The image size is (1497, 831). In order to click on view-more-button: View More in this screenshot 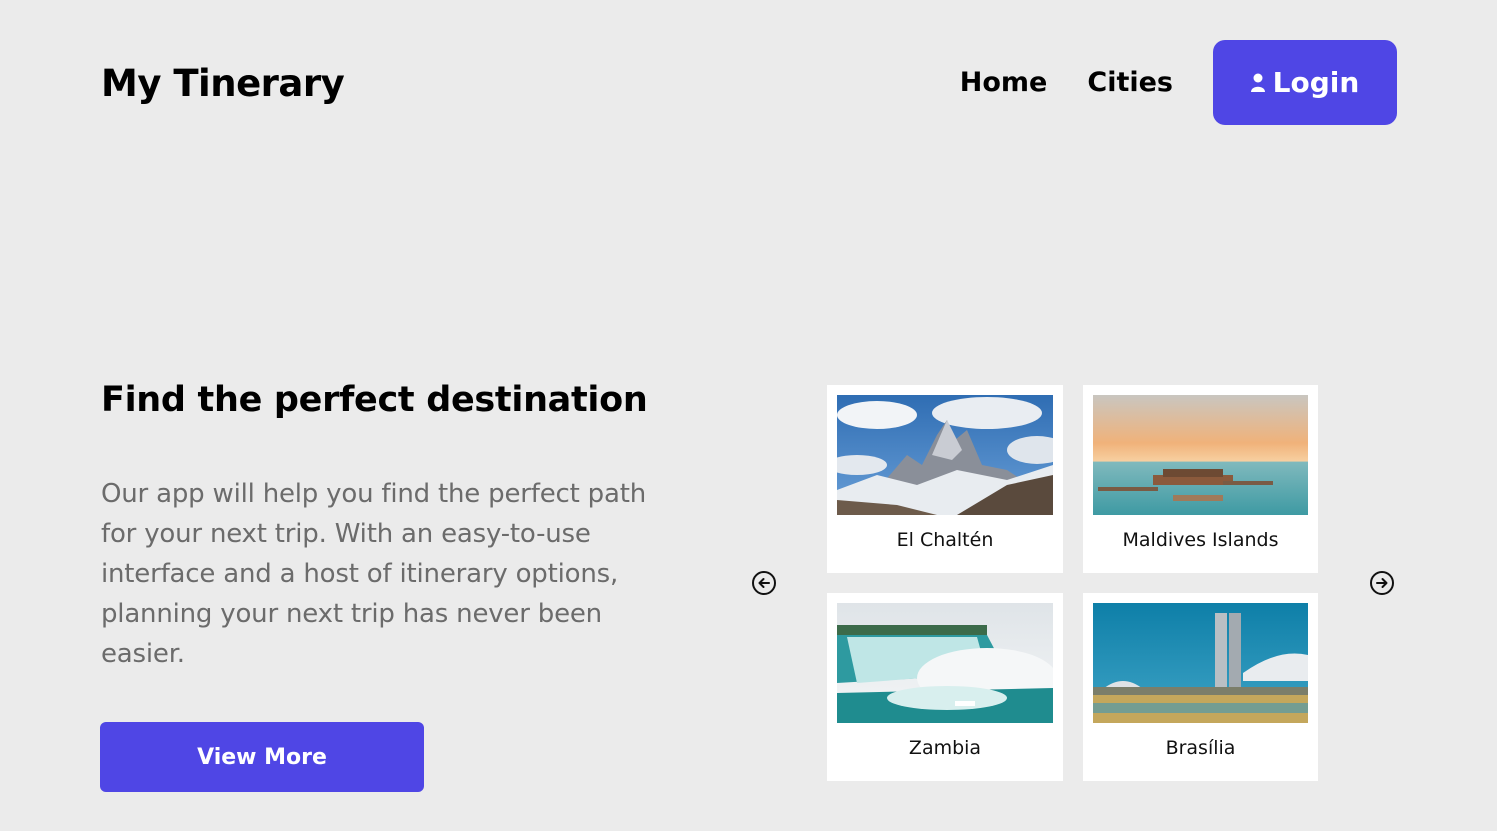, I will do `click(262, 757)`.